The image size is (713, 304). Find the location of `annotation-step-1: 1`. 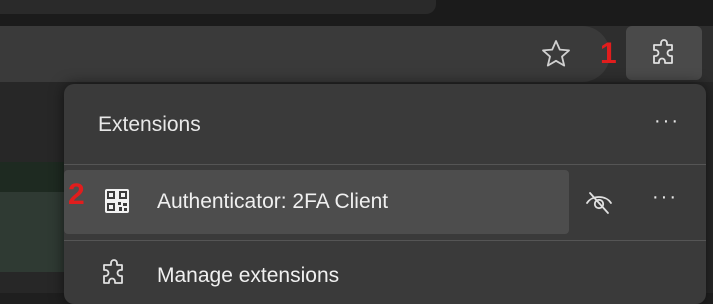

annotation-step-1: 1 is located at coordinates (608, 53).